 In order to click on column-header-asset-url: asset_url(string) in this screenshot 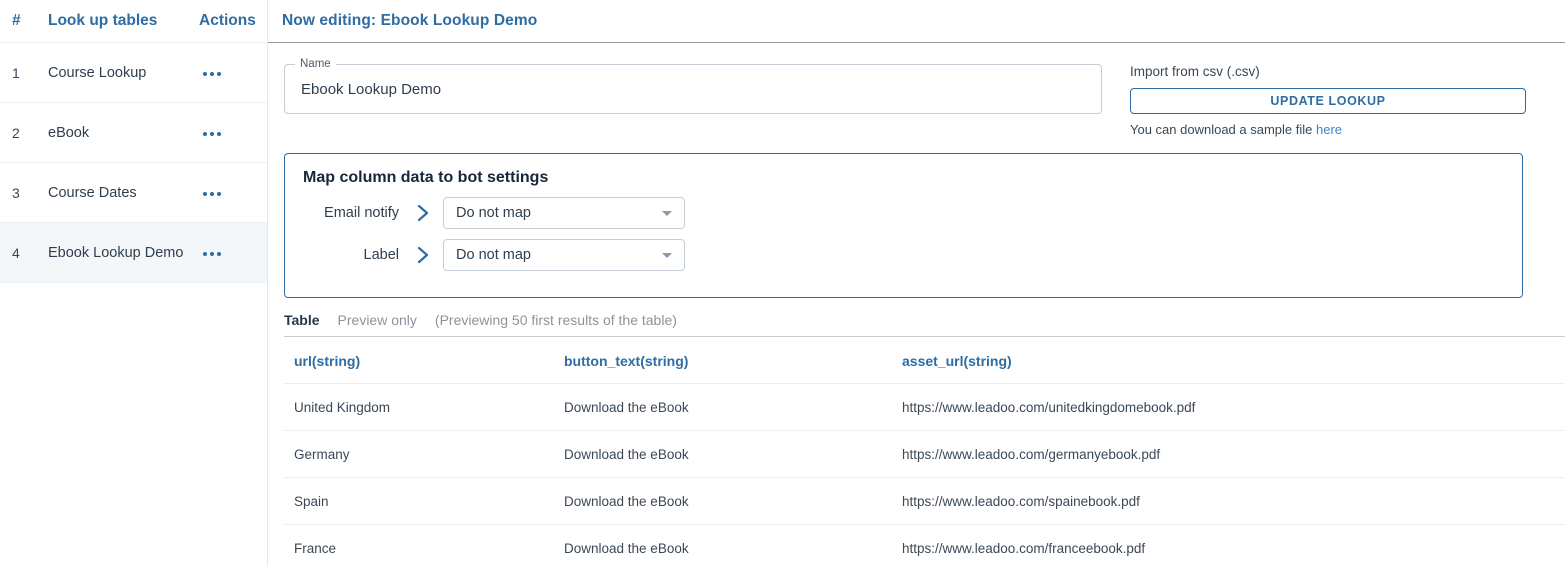, I will do `click(1228, 360)`.